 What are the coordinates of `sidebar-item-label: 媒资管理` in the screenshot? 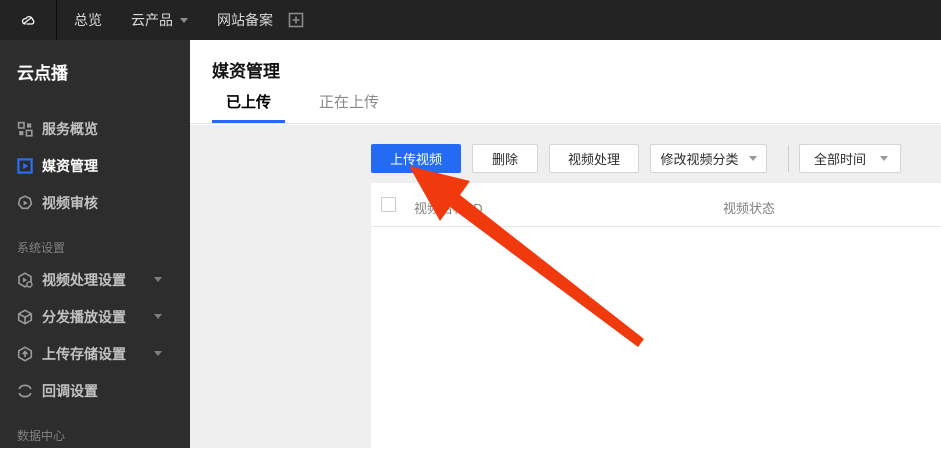 It's located at (70, 165).